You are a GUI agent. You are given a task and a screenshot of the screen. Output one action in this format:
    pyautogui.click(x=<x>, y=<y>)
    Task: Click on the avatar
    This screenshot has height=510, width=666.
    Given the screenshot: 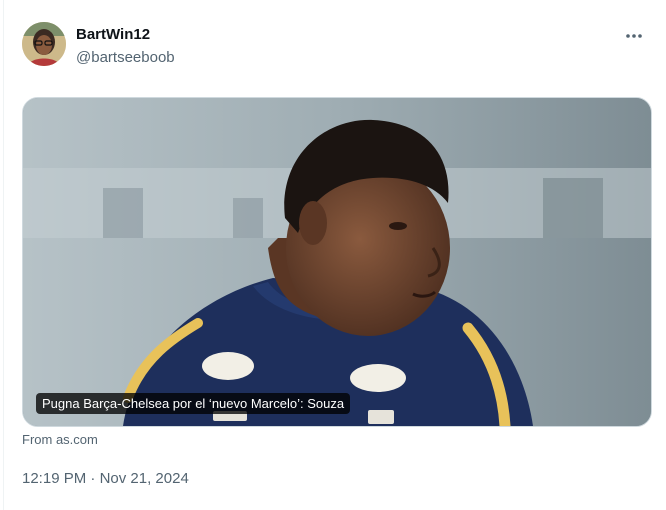 What is the action you would take?
    pyautogui.click(x=44, y=44)
    